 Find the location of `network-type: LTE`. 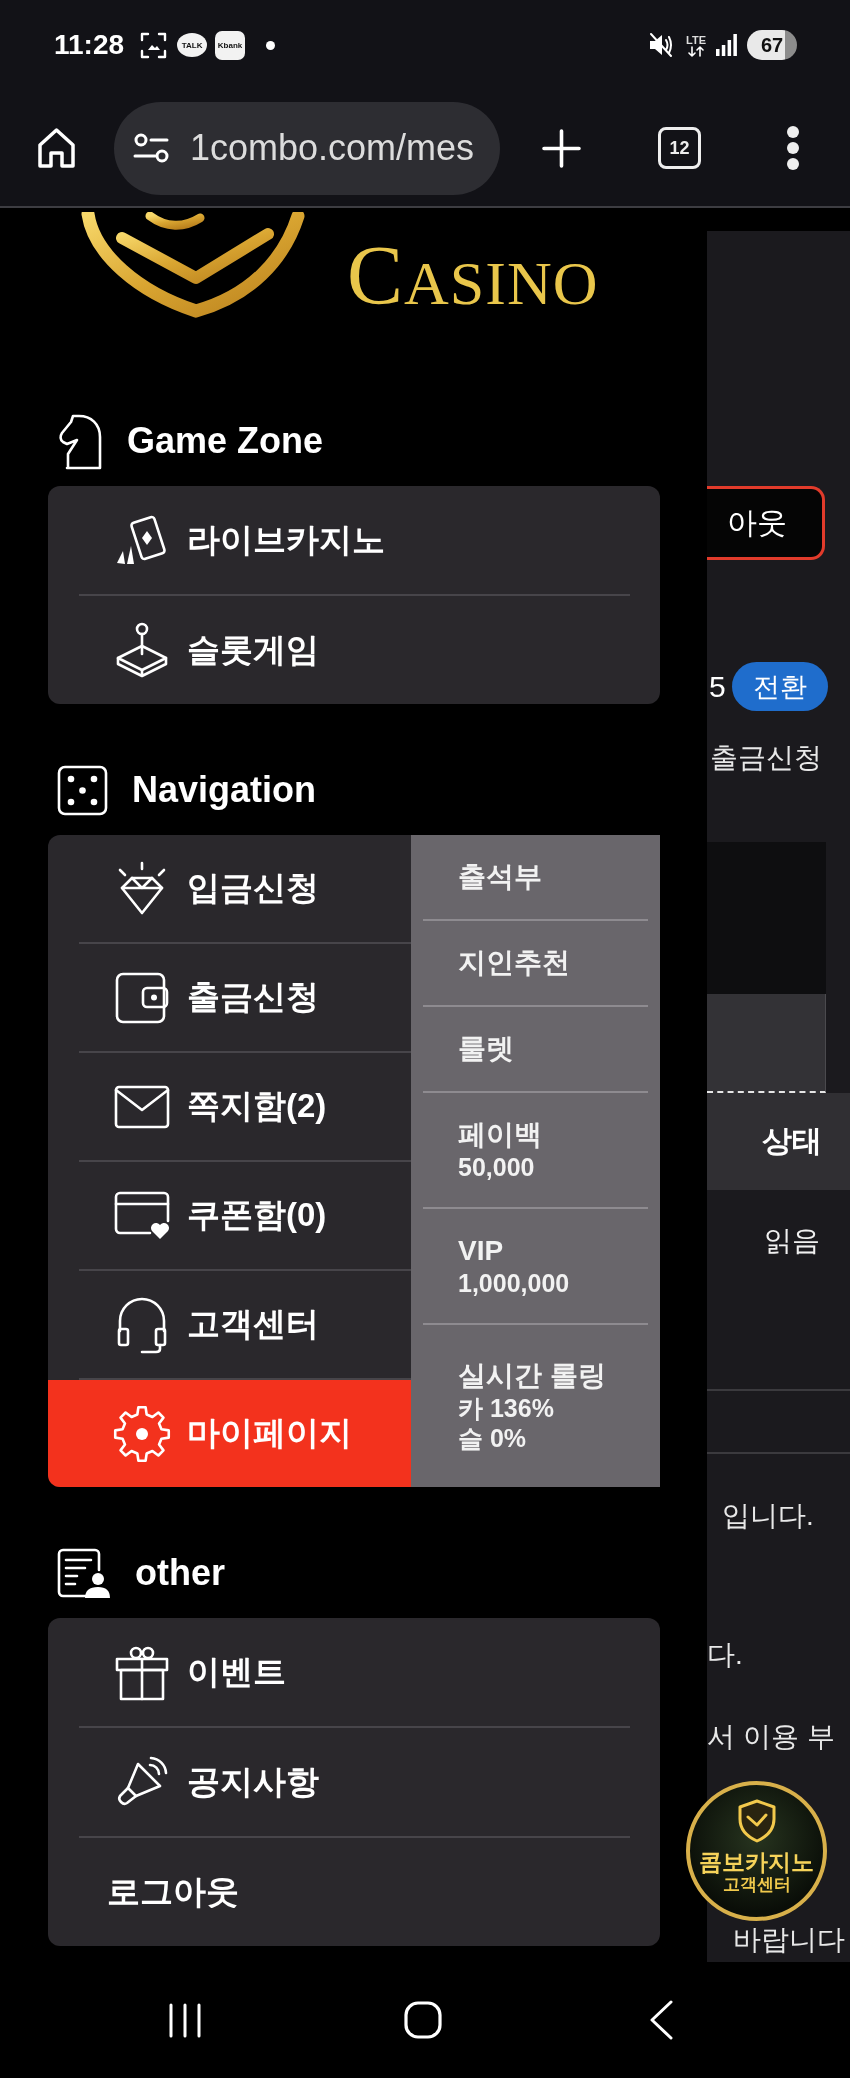

network-type: LTE is located at coordinates (696, 39).